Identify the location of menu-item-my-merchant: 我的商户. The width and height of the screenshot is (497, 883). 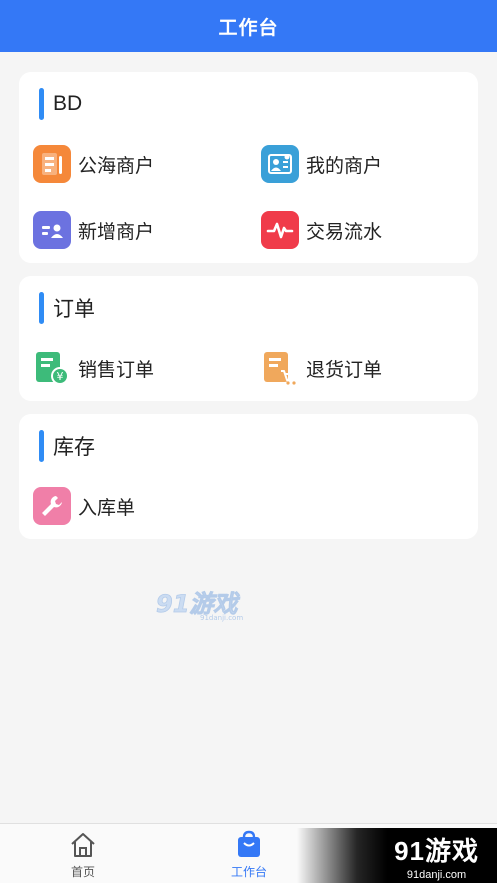
(321, 164).